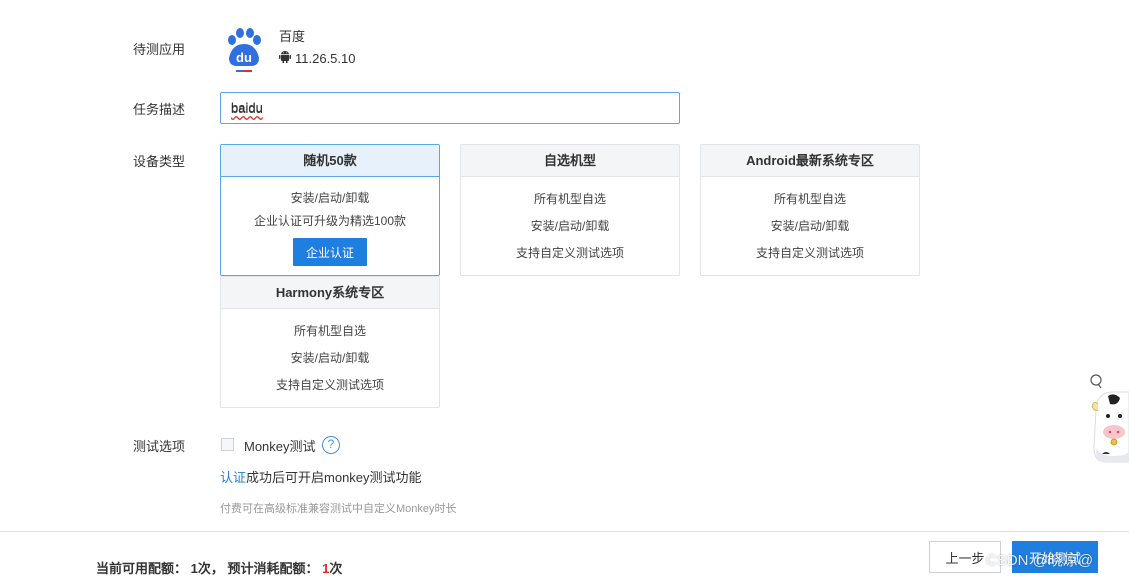 The height and width of the screenshot is (578, 1129). Describe the element at coordinates (330, 161) in the screenshot. I see `device-card-title: 随机50款` at that location.